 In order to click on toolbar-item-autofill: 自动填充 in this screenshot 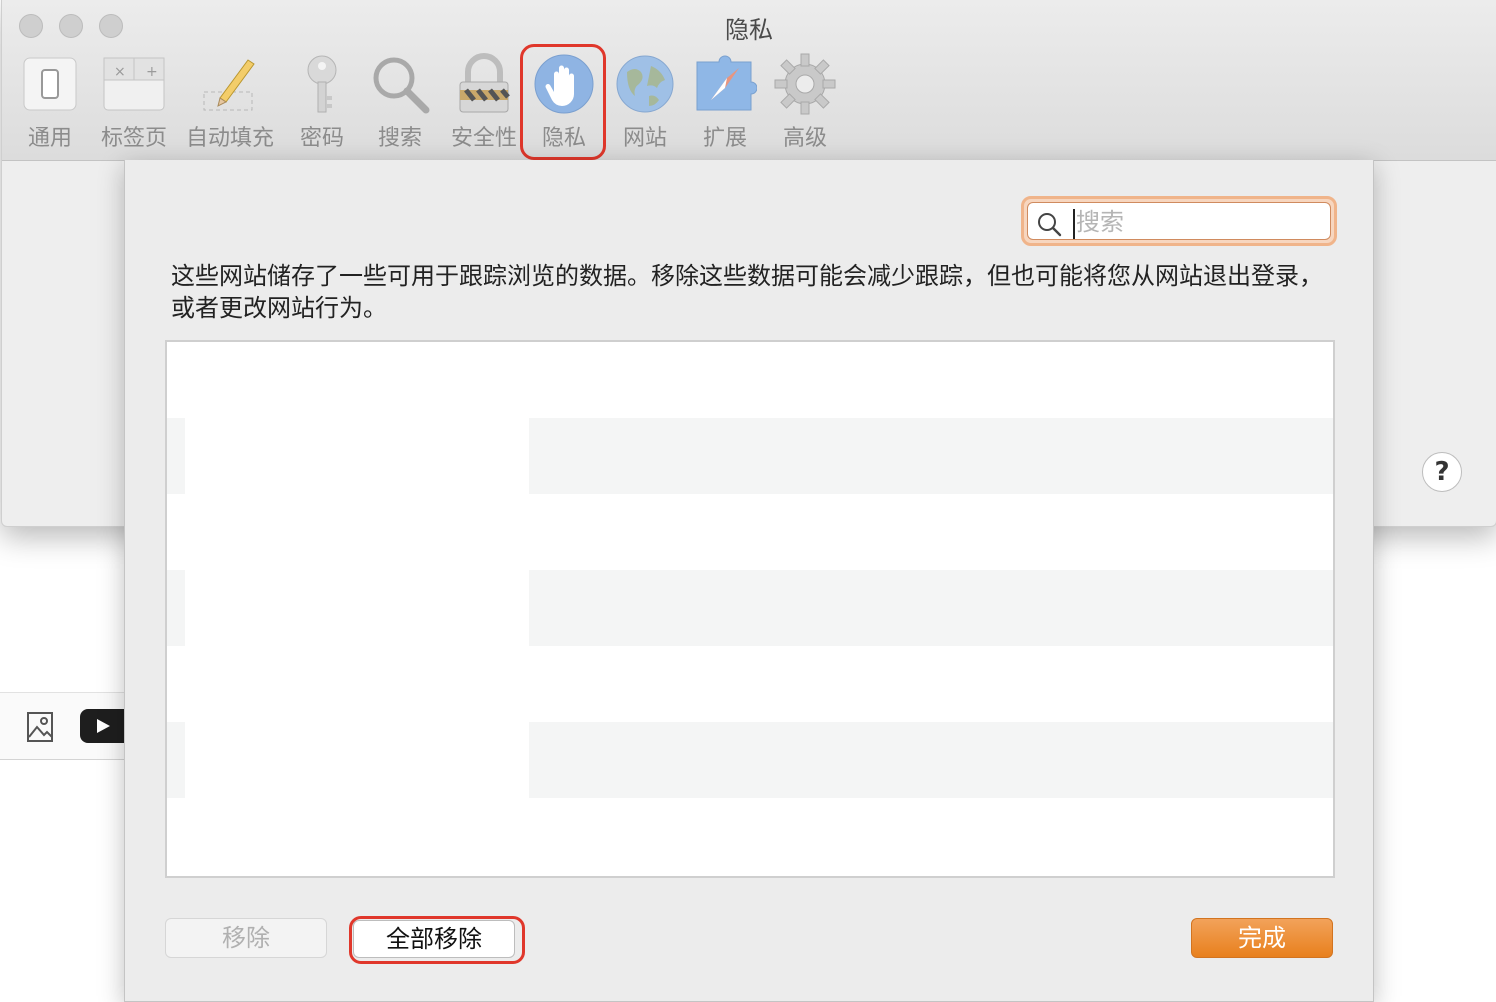, I will do `click(230, 104)`.